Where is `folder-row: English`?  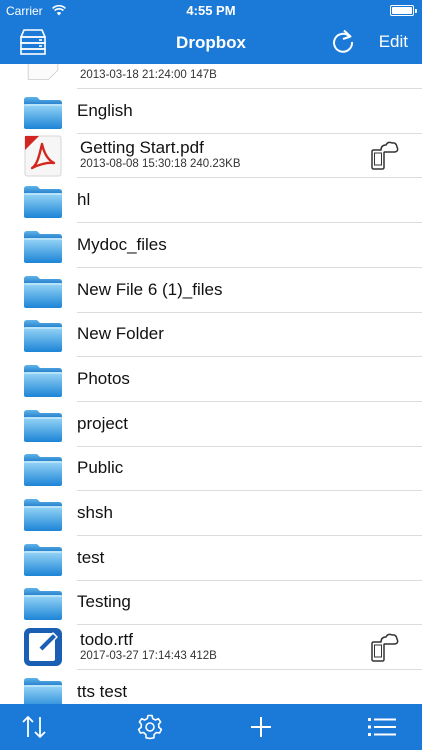 folder-row: English is located at coordinates (211, 111).